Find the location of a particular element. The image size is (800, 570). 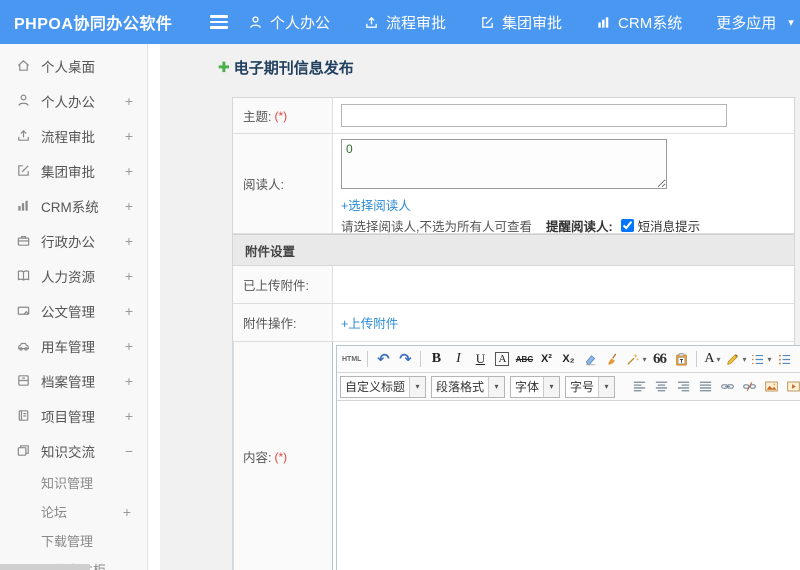

page-title: ✚ 电子期刊信息发布 is located at coordinates (286, 67).